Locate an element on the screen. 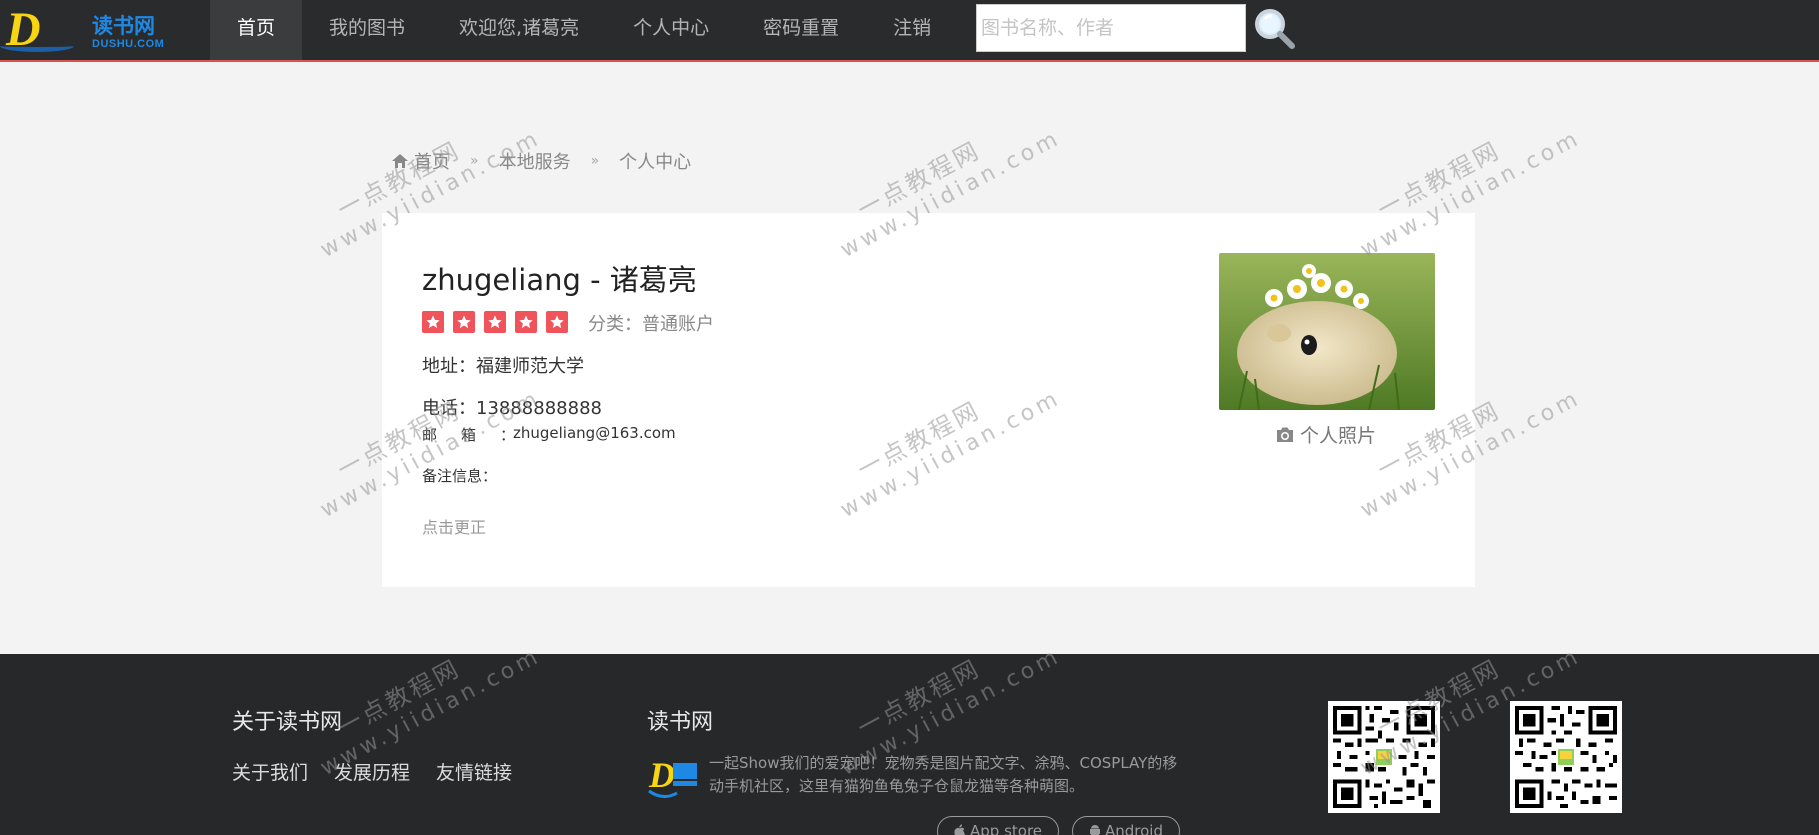  nav-logout: 注销 is located at coordinates (912, 30).